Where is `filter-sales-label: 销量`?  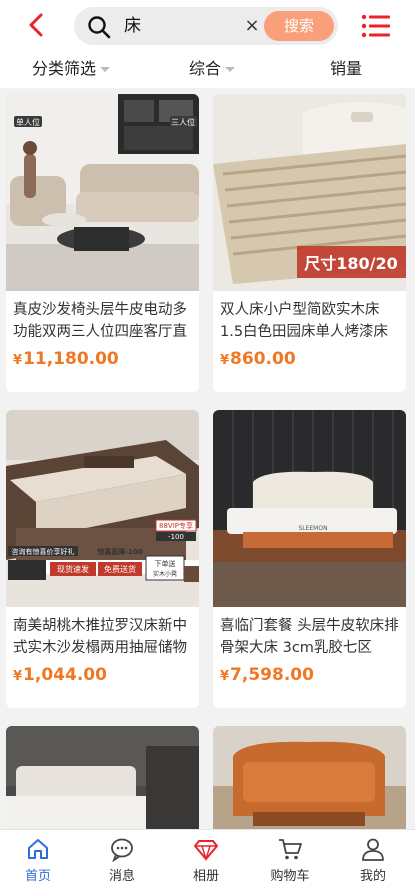 filter-sales-label: 销量 is located at coordinates (346, 68).